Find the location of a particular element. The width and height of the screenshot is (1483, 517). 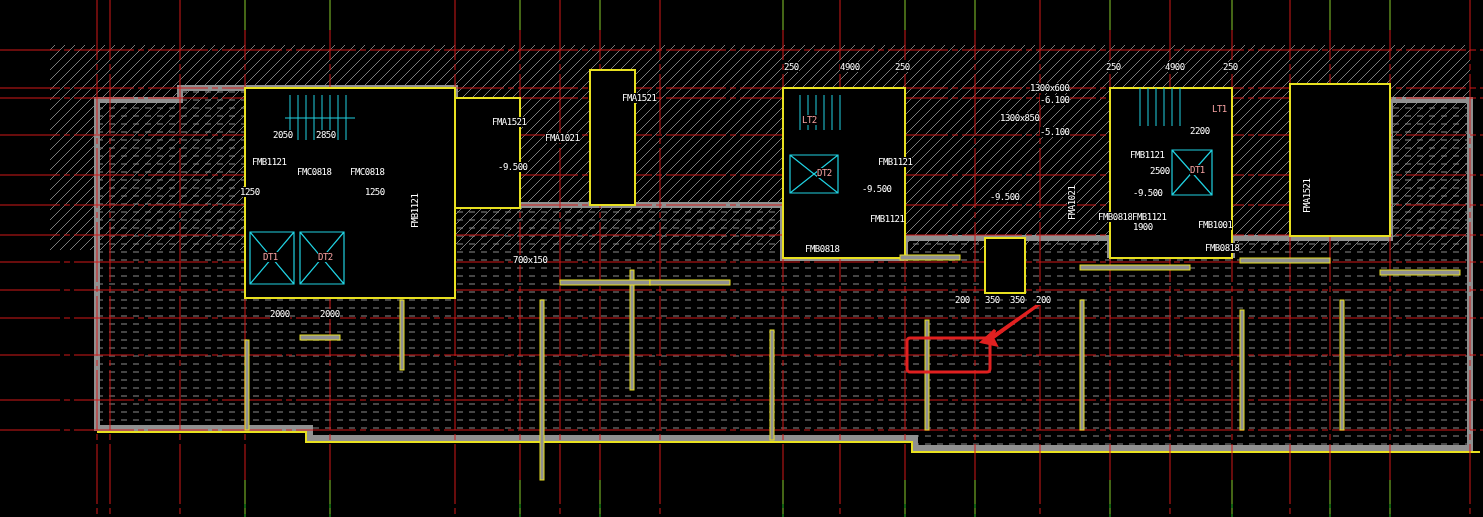

dimension-label: 2850 is located at coordinates (326, 135).